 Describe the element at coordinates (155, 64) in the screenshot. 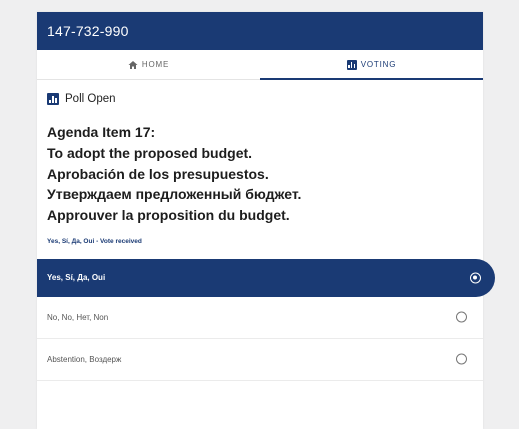

I see `tab-home-label: HOME` at that location.